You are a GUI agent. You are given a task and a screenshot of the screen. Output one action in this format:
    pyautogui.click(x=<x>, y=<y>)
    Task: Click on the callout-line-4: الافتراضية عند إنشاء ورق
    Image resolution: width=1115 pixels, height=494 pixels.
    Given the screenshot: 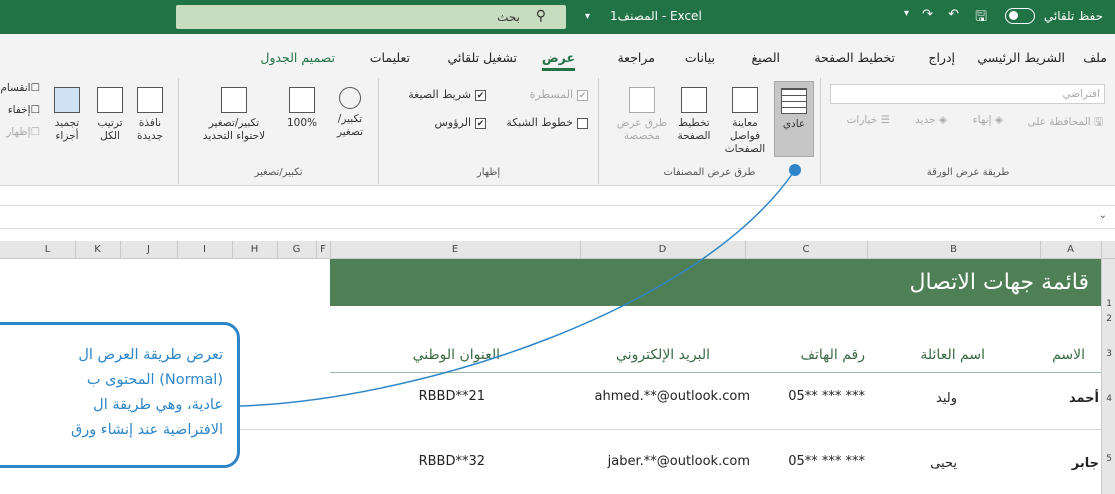 What is the action you would take?
    pyautogui.click(x=146, y=430)
    